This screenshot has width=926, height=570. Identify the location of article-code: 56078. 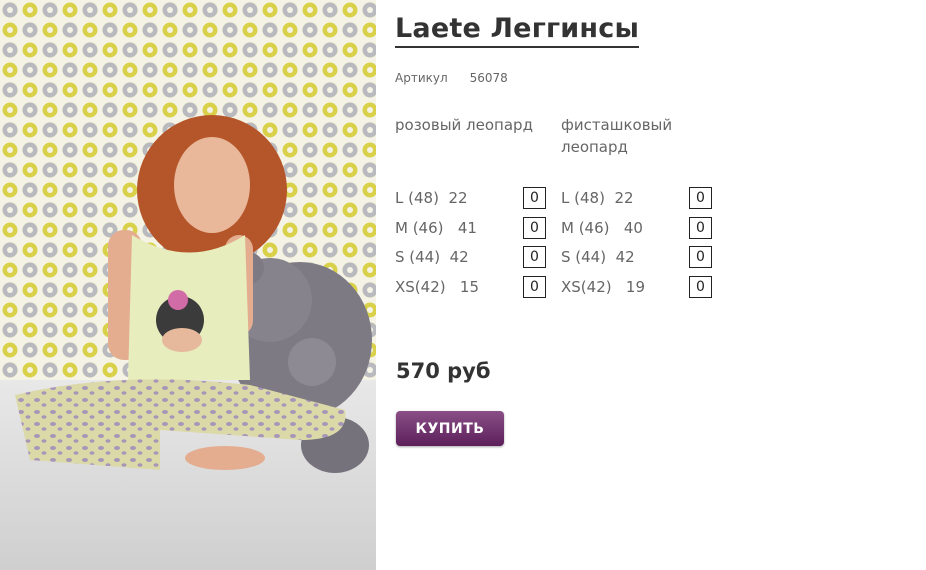
(488, 78).